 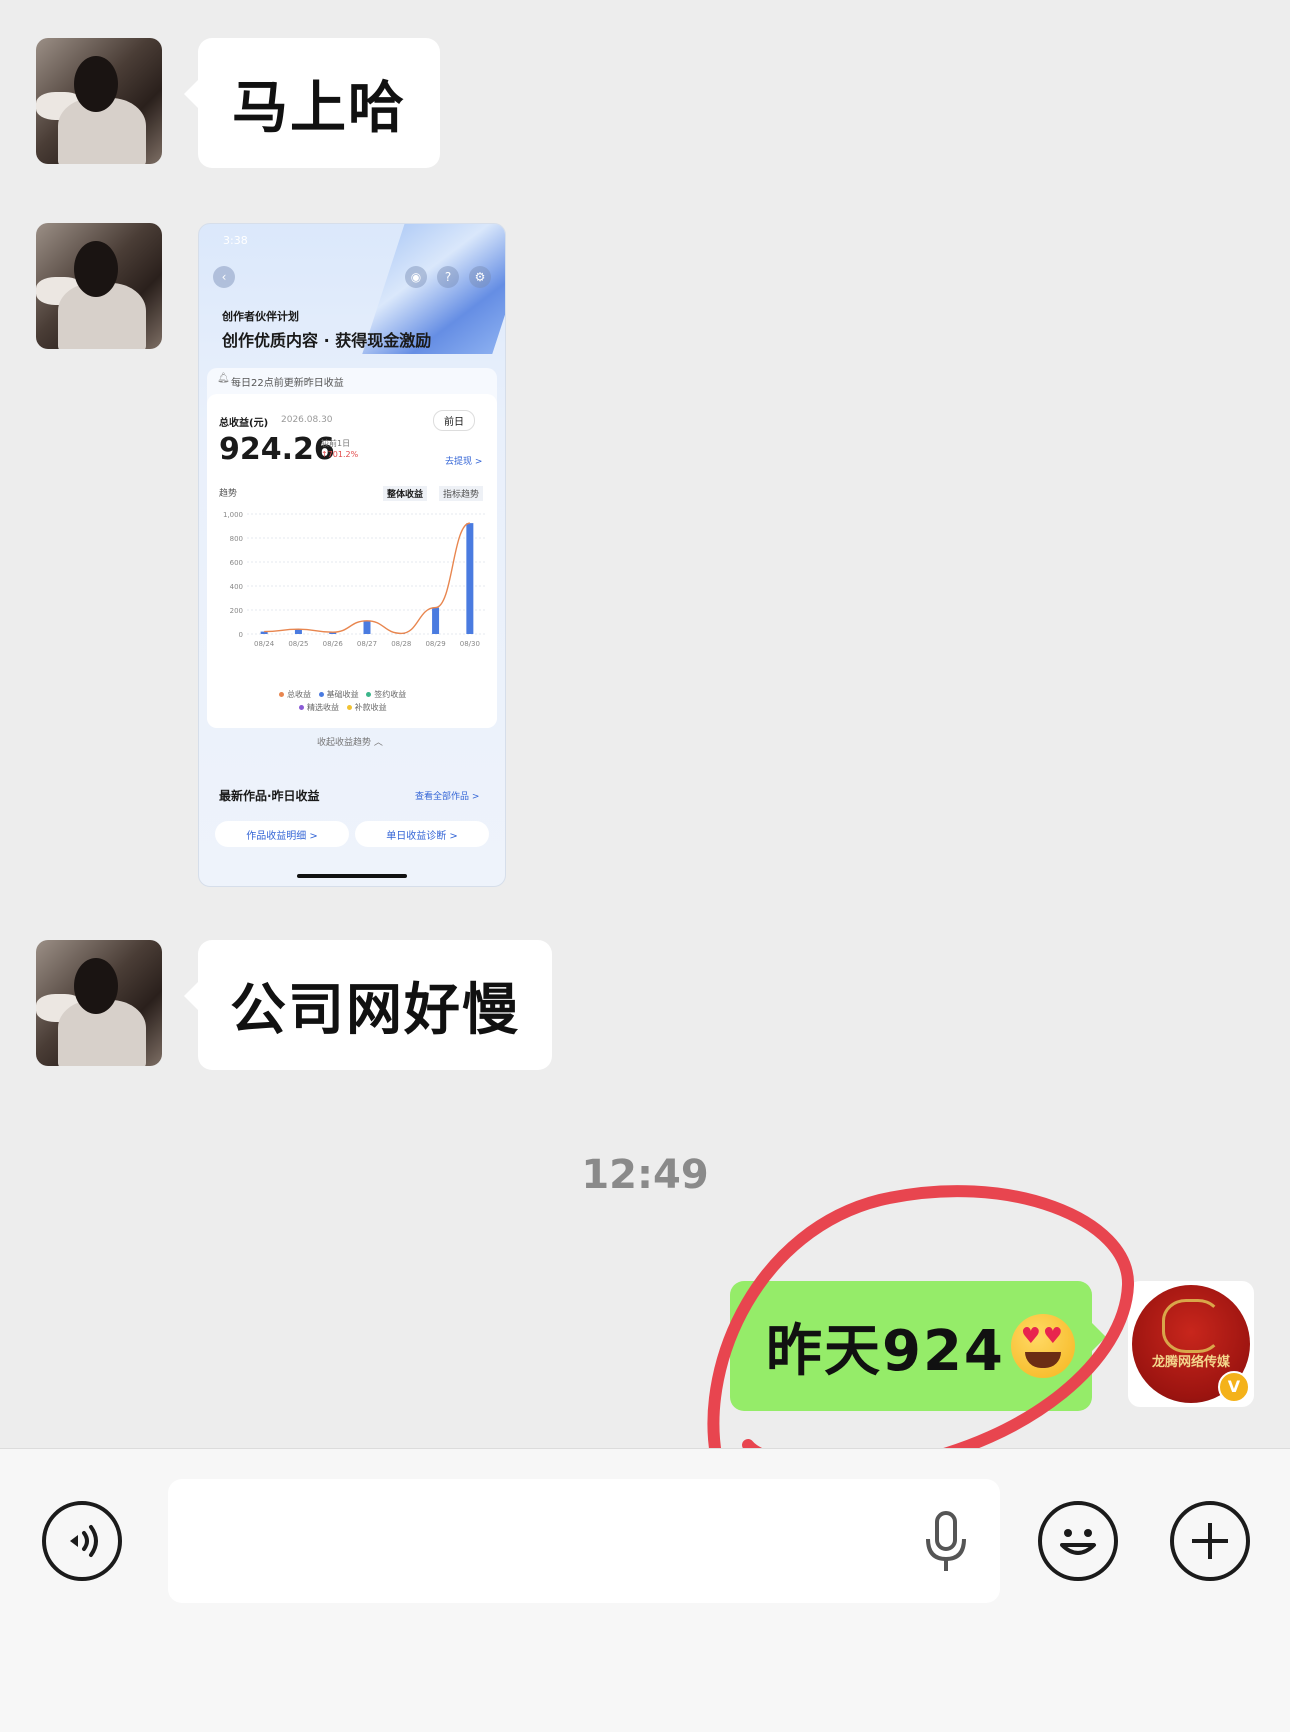 I want to click on x-tick-label: 08/28, so click(x=401, y=644).